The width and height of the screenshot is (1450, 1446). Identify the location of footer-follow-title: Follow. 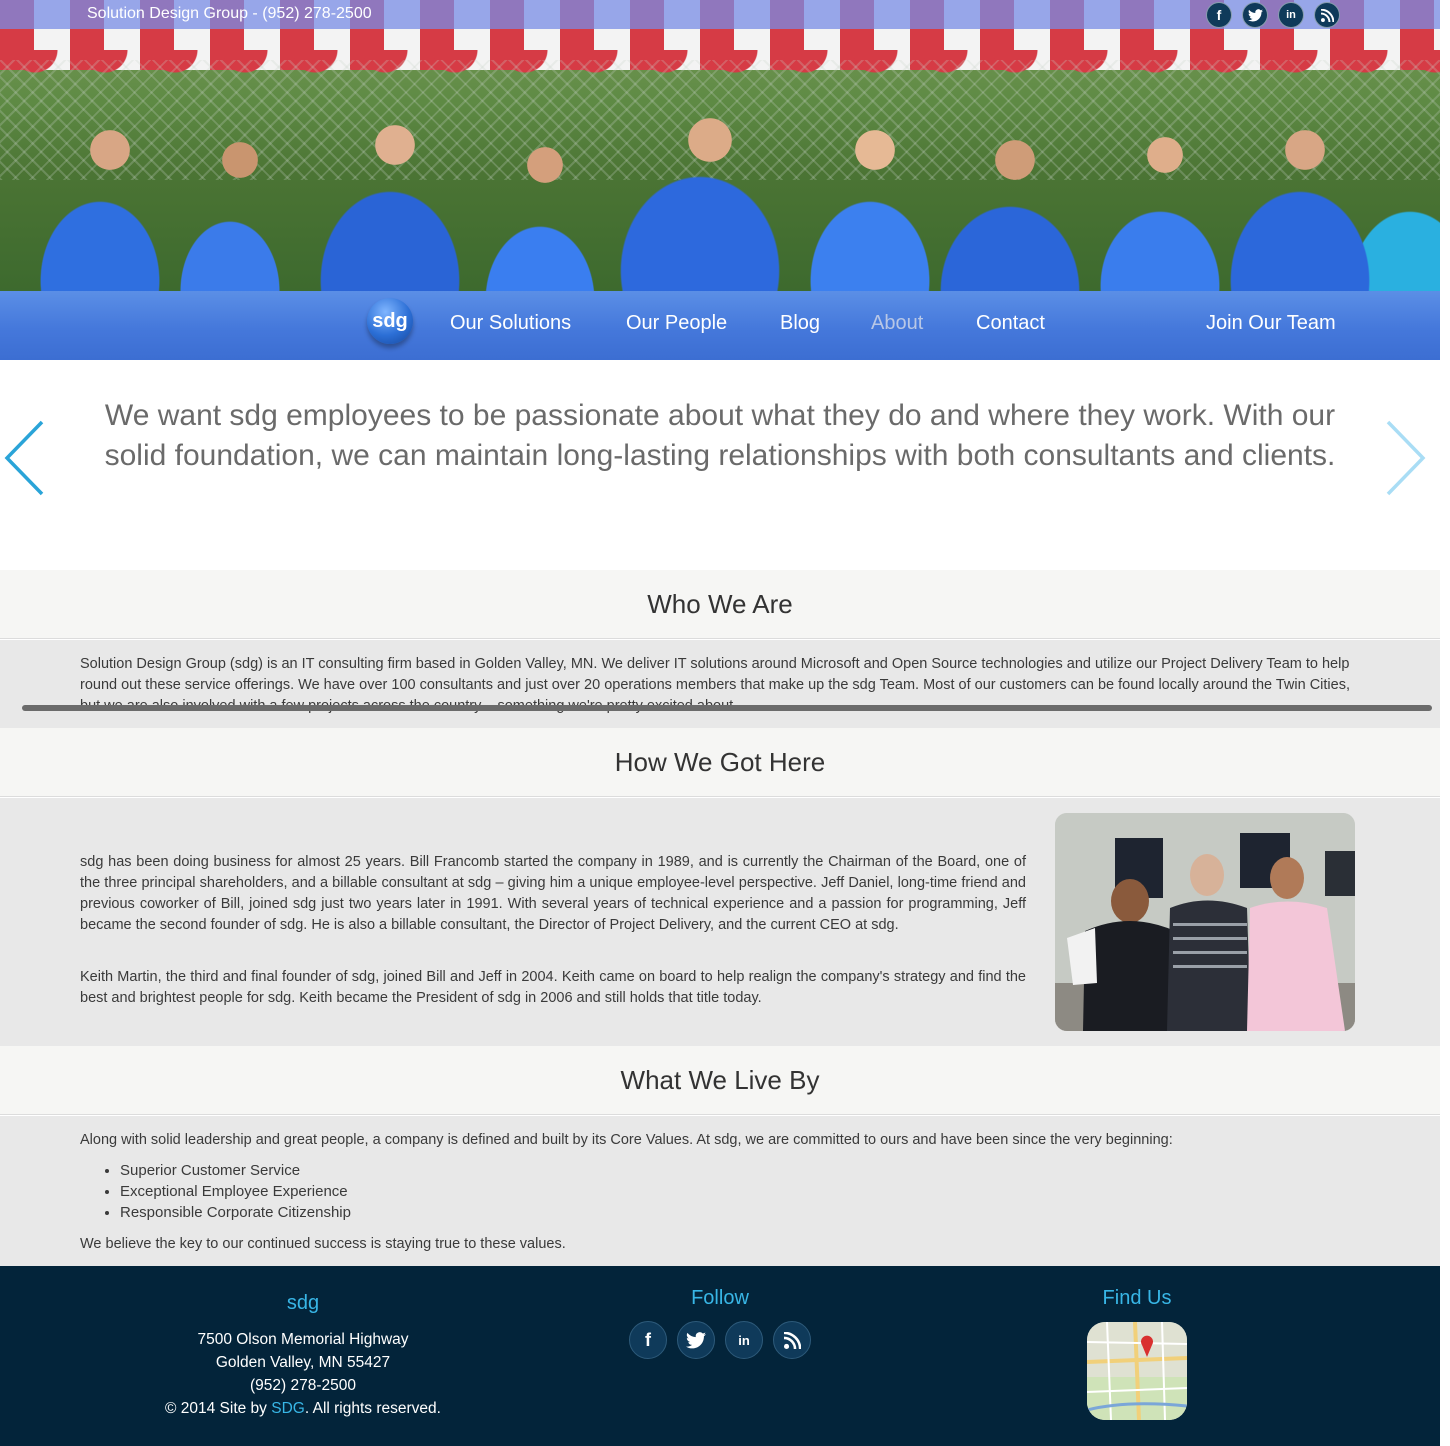
(720, 1298).